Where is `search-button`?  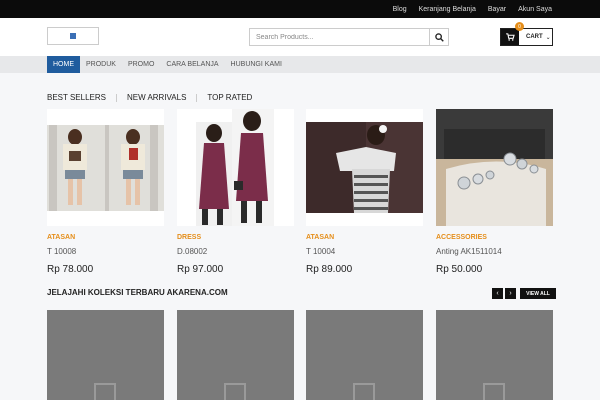 search-button is located at coordinates (438, 37).